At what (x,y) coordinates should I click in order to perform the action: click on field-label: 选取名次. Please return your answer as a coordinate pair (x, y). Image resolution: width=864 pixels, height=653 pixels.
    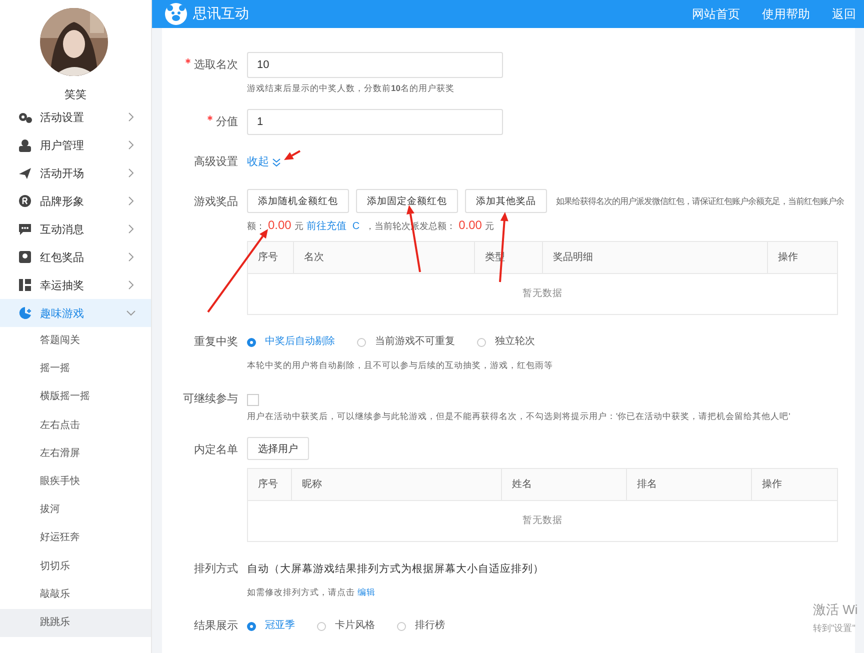
    Looking at the image, I should click on (216, 65).